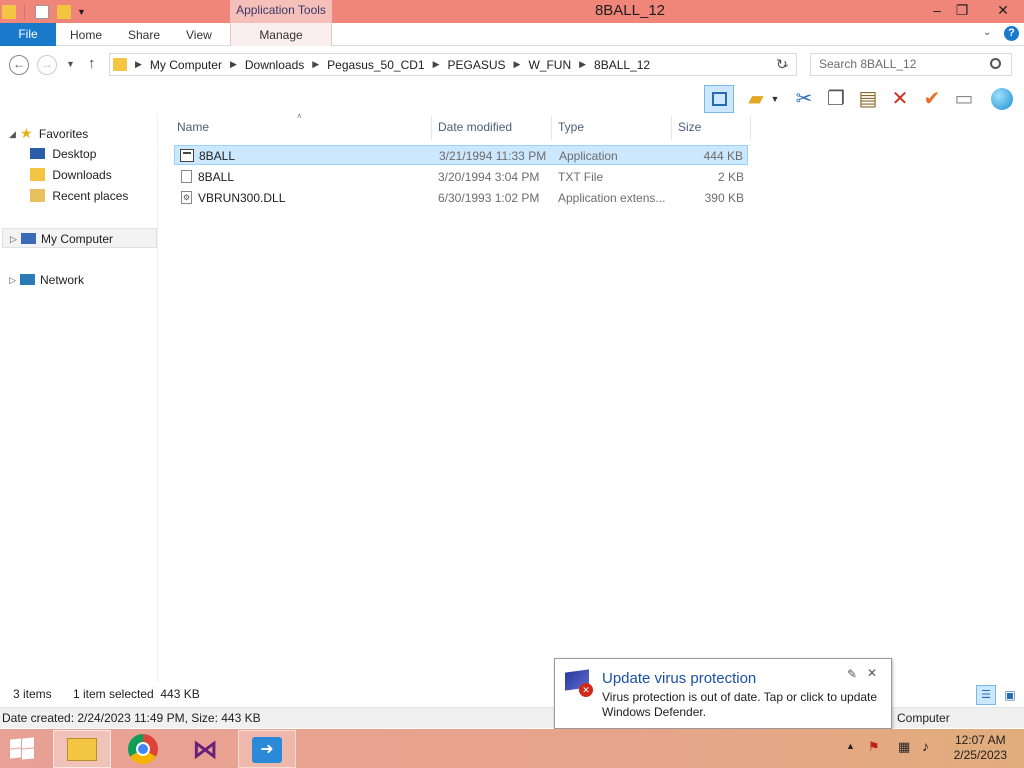 This screenshot has height=768, width=1024. Describe the element at coordinates (477, 65) in the screenshot. I see `breadcrumb-pegasus: PEGASUS` at that location.